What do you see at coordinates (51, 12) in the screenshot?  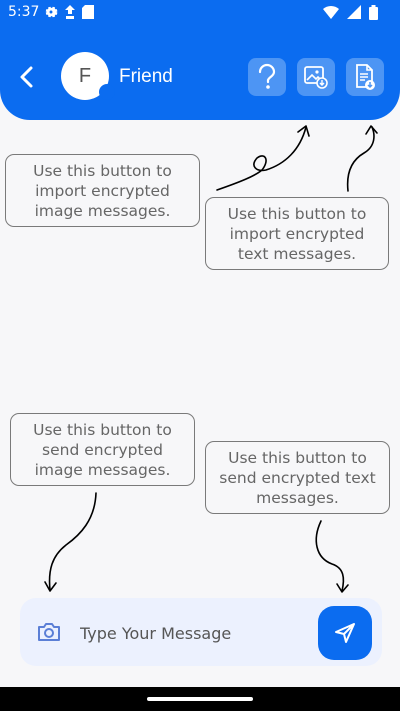 I see `settings-gear-icon` at bounding box center [51, 12].